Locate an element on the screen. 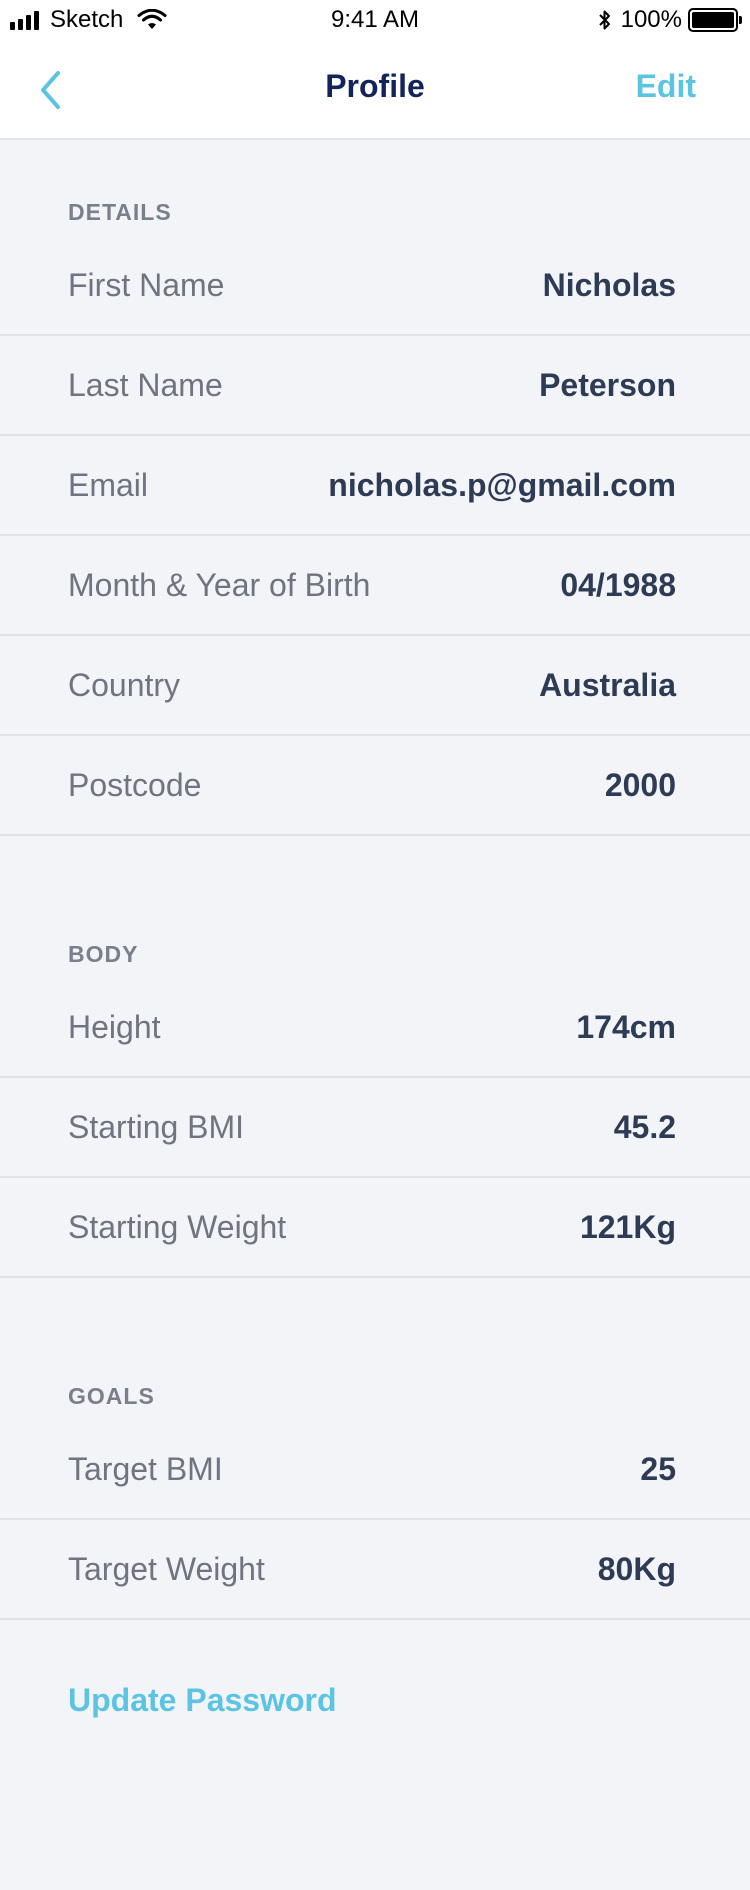 Image resolution: width=750 pixels, height=1890 pixels. row-target-weight: Target Weight 80Kg is located at coordinates (375, 1570).